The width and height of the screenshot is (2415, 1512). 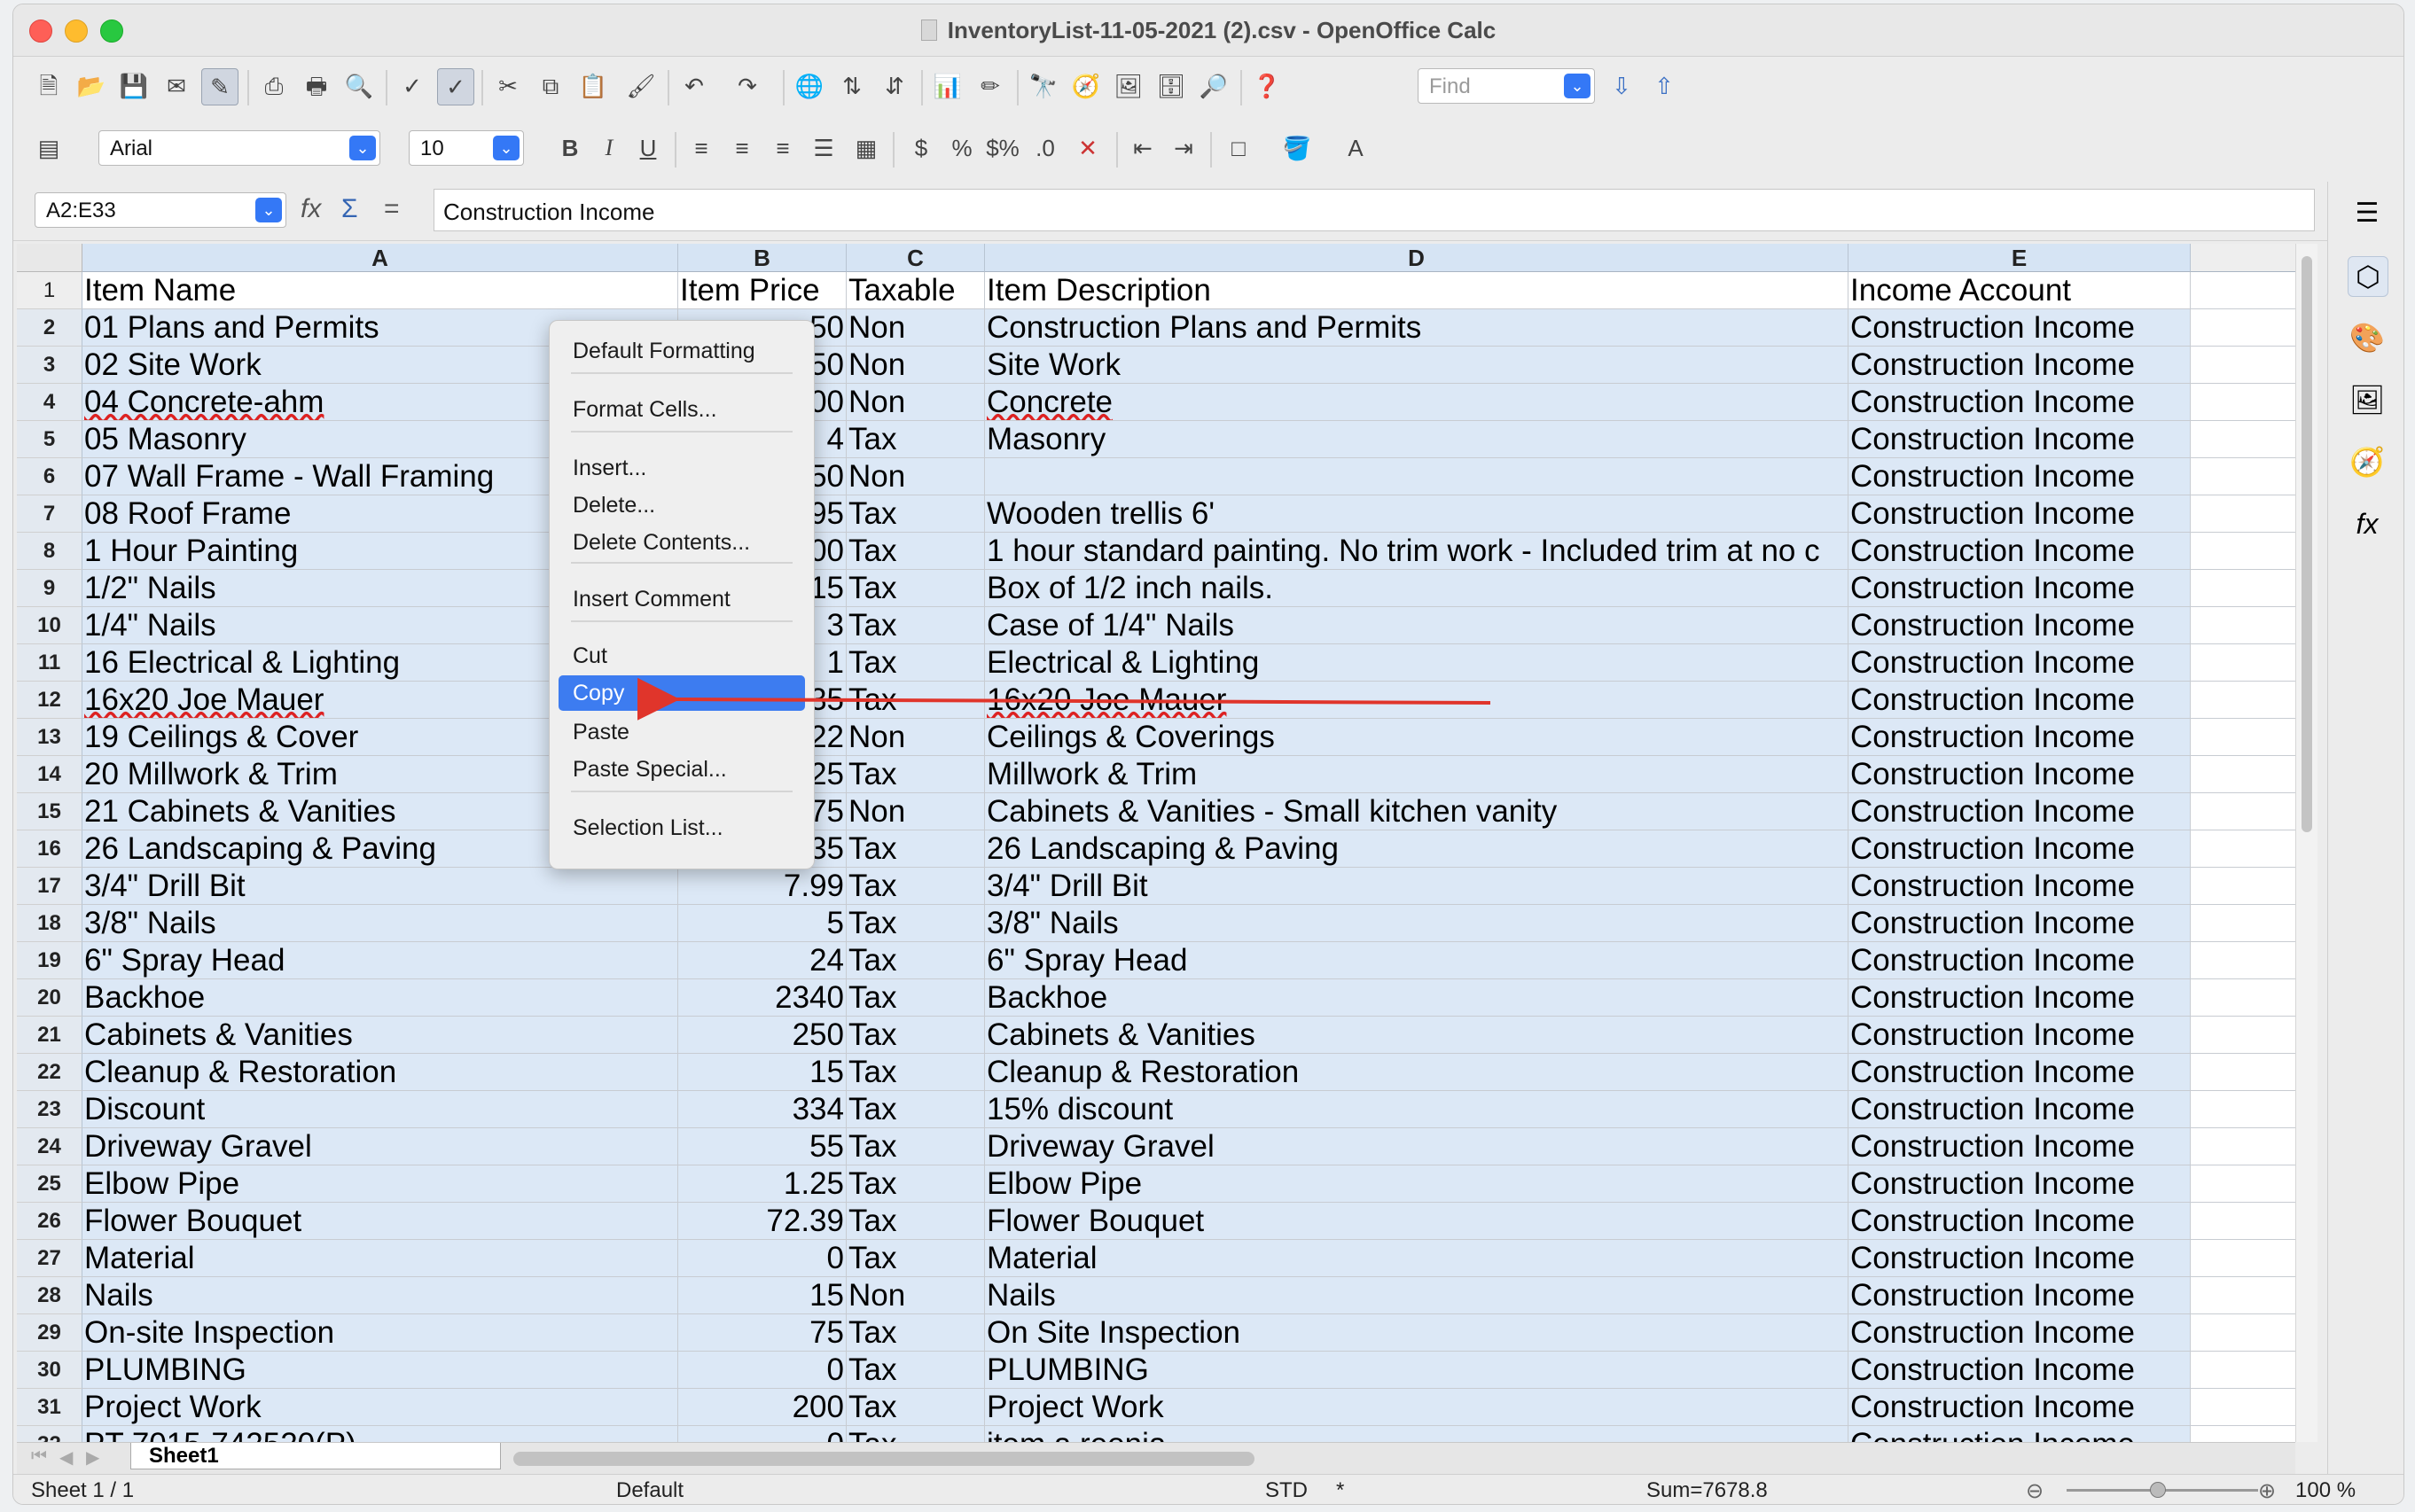 I want to click on cell-d: Material, so click(x=1416, y=1259).